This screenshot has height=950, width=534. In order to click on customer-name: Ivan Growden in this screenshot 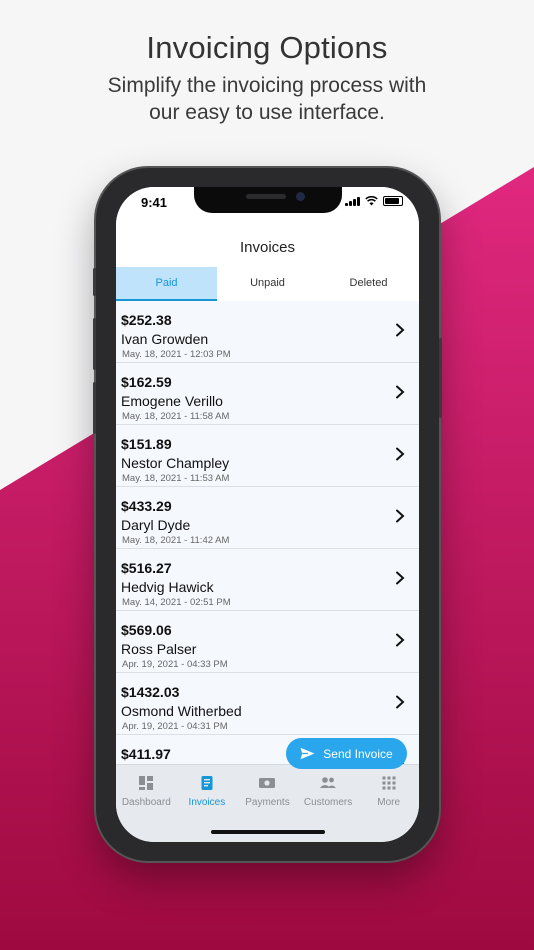, I will do `click(165, 339)`.